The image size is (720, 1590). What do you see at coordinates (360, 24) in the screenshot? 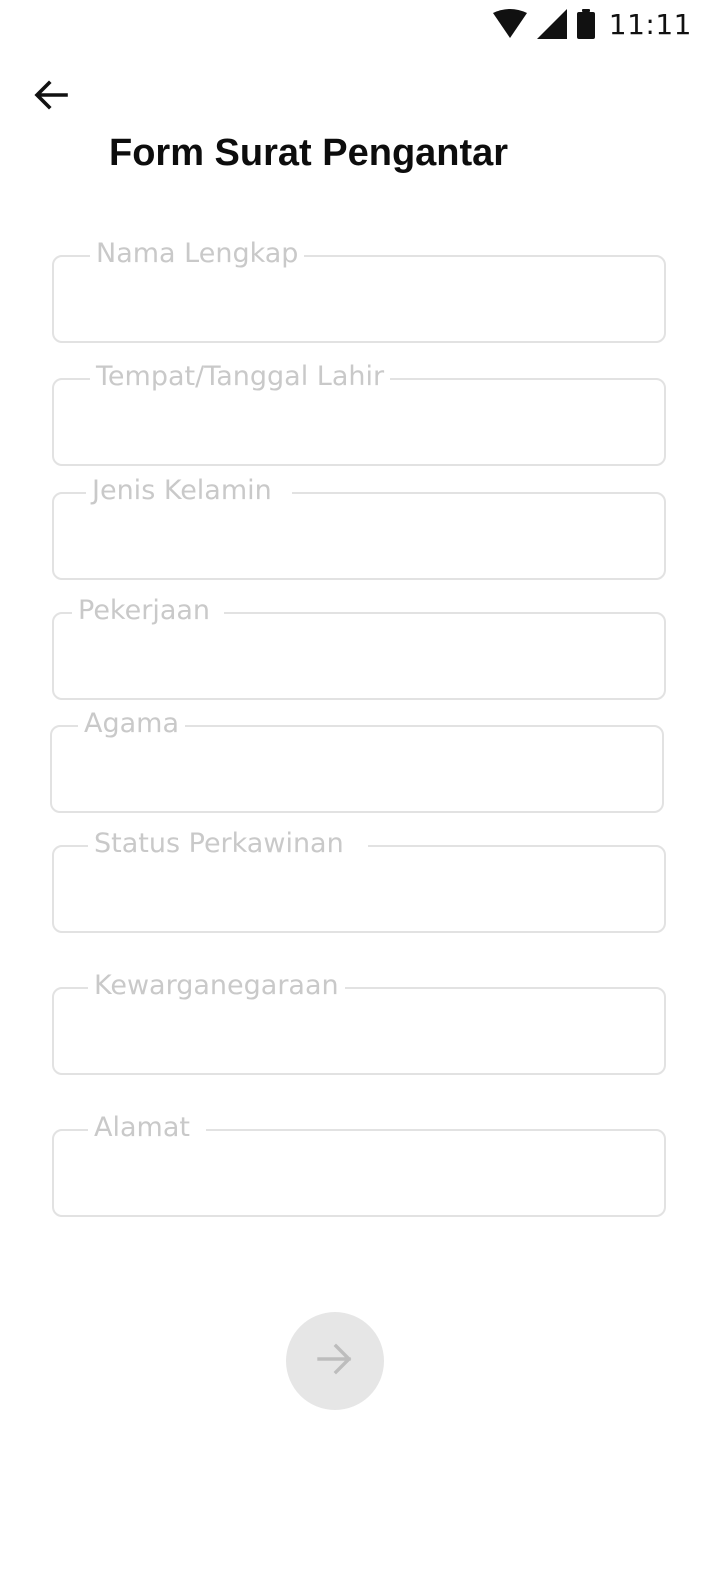
I see `status-bar: 11:11` at bounding box center [360, 24].